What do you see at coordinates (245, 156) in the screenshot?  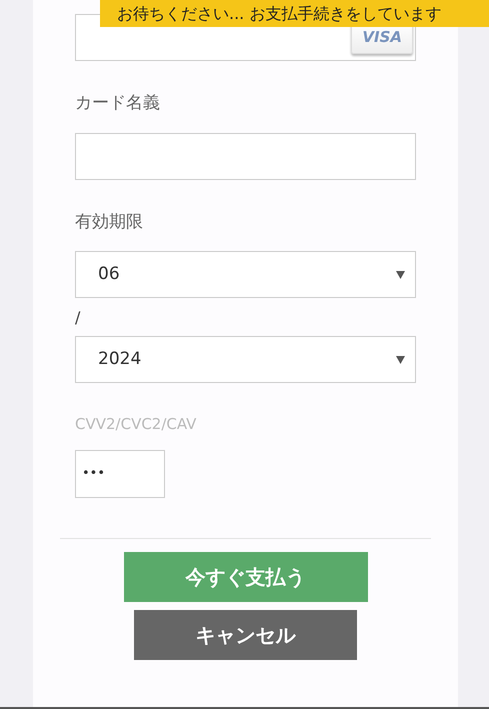 I see `name-field` at bounding box center [245, 156].